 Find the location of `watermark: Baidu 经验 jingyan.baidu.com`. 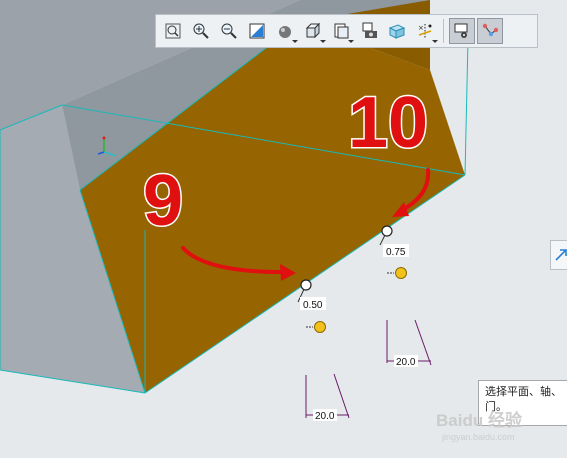

watermark: Baidu 经验 jingyan.baidu.com is located at coordinates (495, 426).